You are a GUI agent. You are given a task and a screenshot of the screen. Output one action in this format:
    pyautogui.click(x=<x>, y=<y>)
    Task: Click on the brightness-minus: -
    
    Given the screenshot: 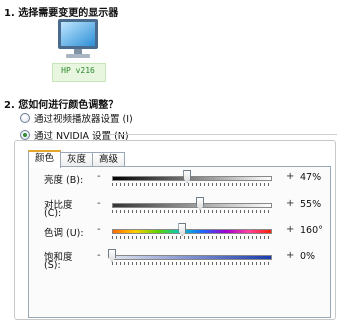 What is the action you would take?
    pyautogui.click(x=99, y=176)
    